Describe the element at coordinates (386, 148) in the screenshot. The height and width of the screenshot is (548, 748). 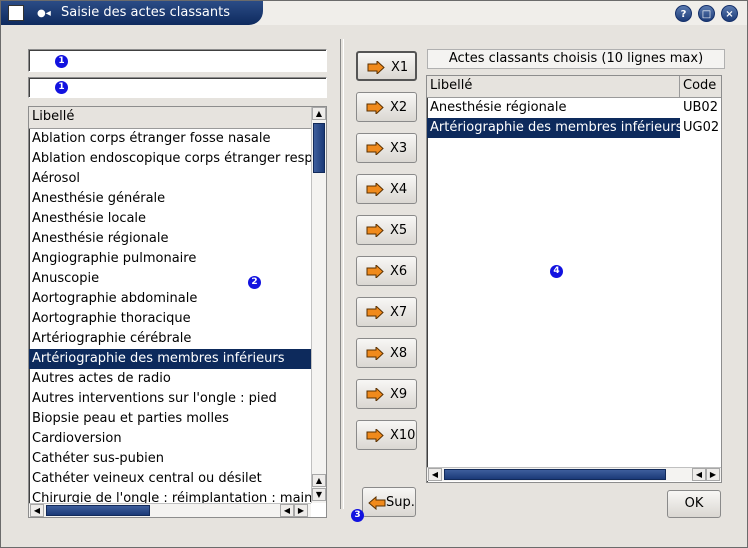
I see `add-button-x3: X3` at that location.